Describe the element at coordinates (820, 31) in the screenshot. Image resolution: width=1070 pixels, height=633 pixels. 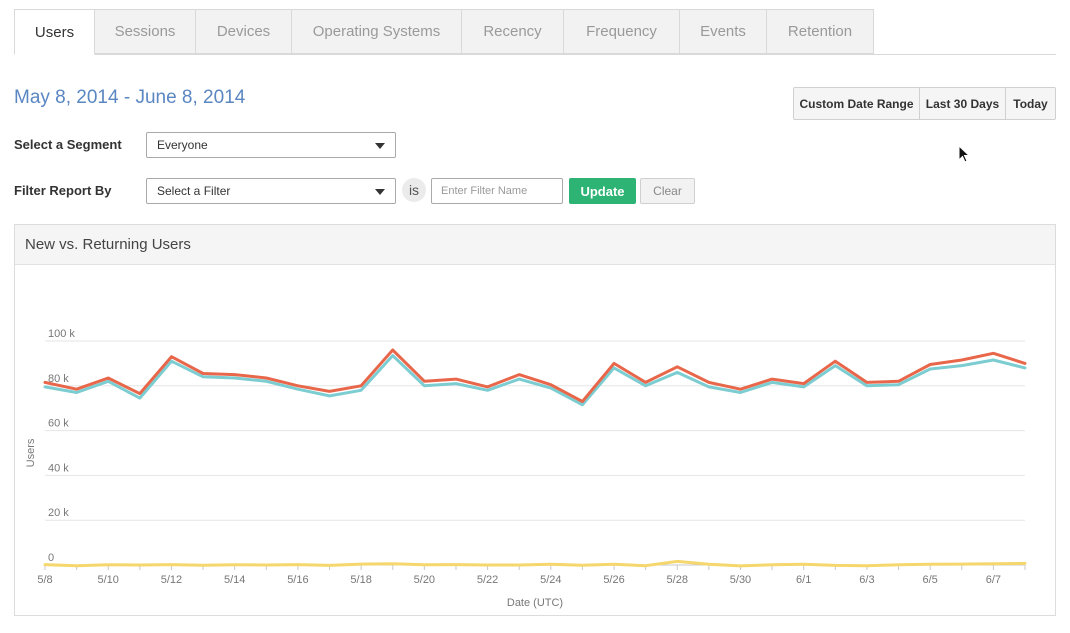
I see `tab-retention: Retention` at that location.